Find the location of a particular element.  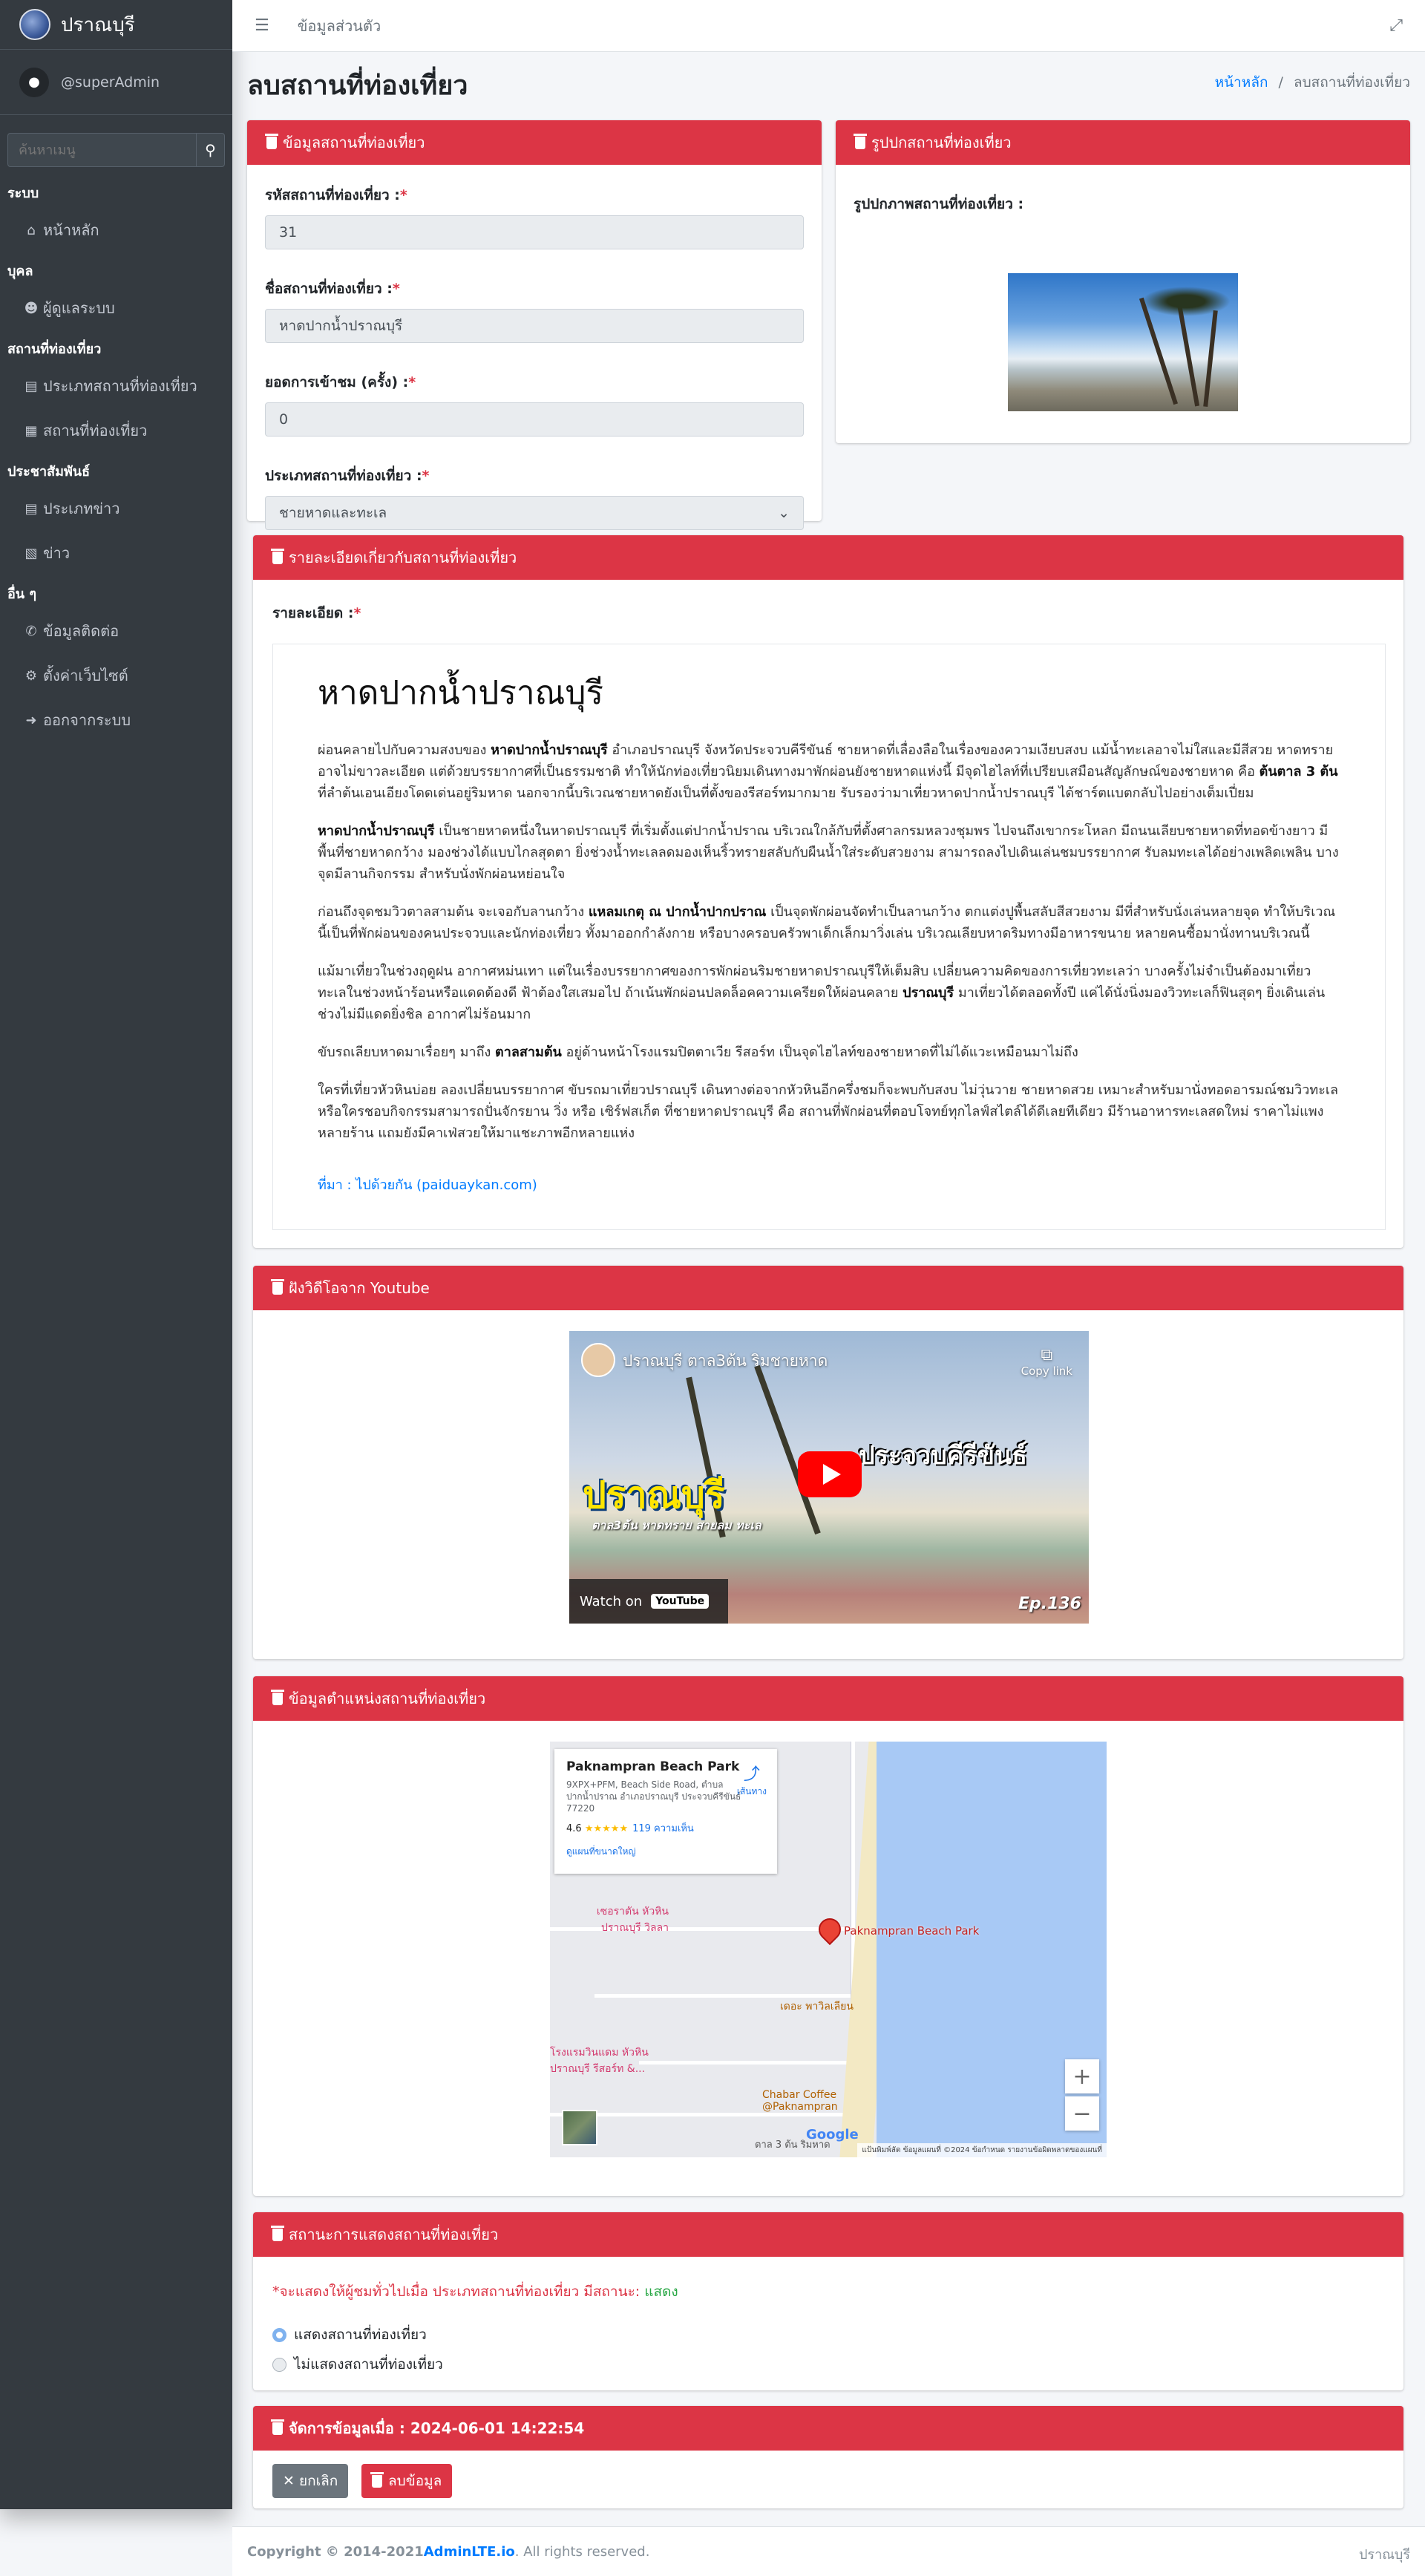

sidebar-item-label: หน้าหลัก is located at coordinates (71, 230).